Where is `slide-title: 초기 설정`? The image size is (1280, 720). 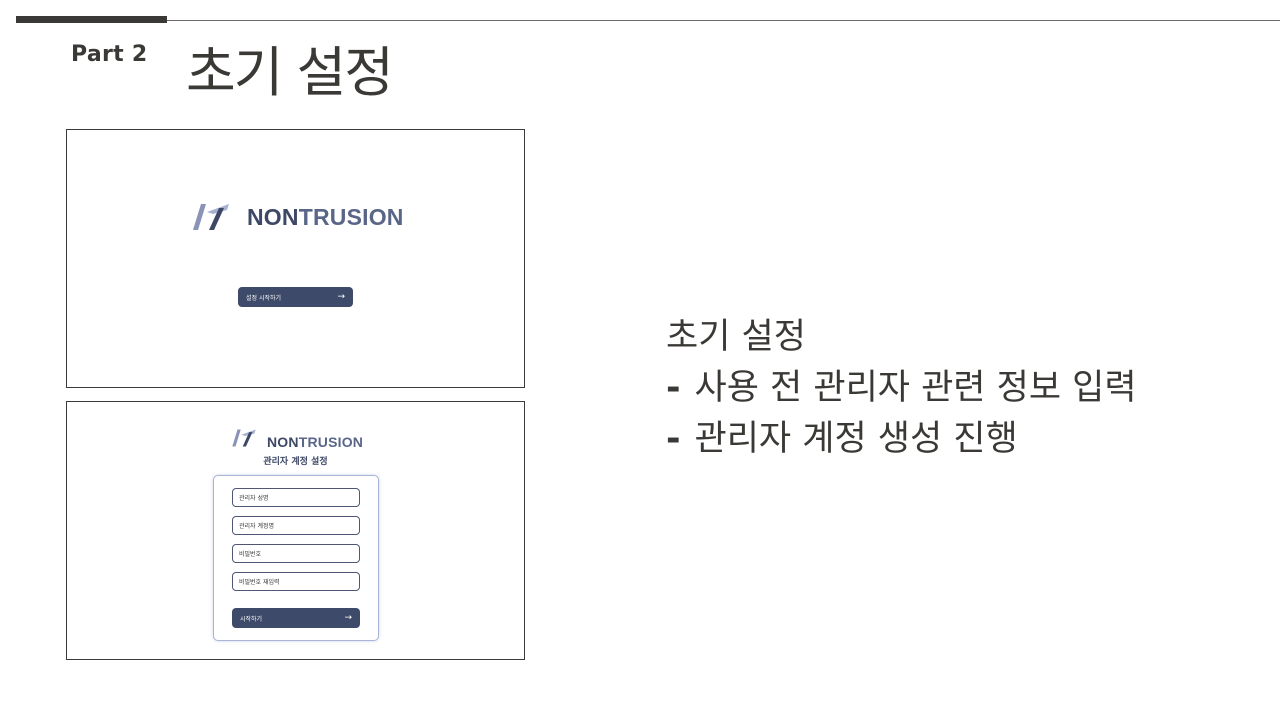
slide-title: 초기 설정 is located at coordinates (290, 72).